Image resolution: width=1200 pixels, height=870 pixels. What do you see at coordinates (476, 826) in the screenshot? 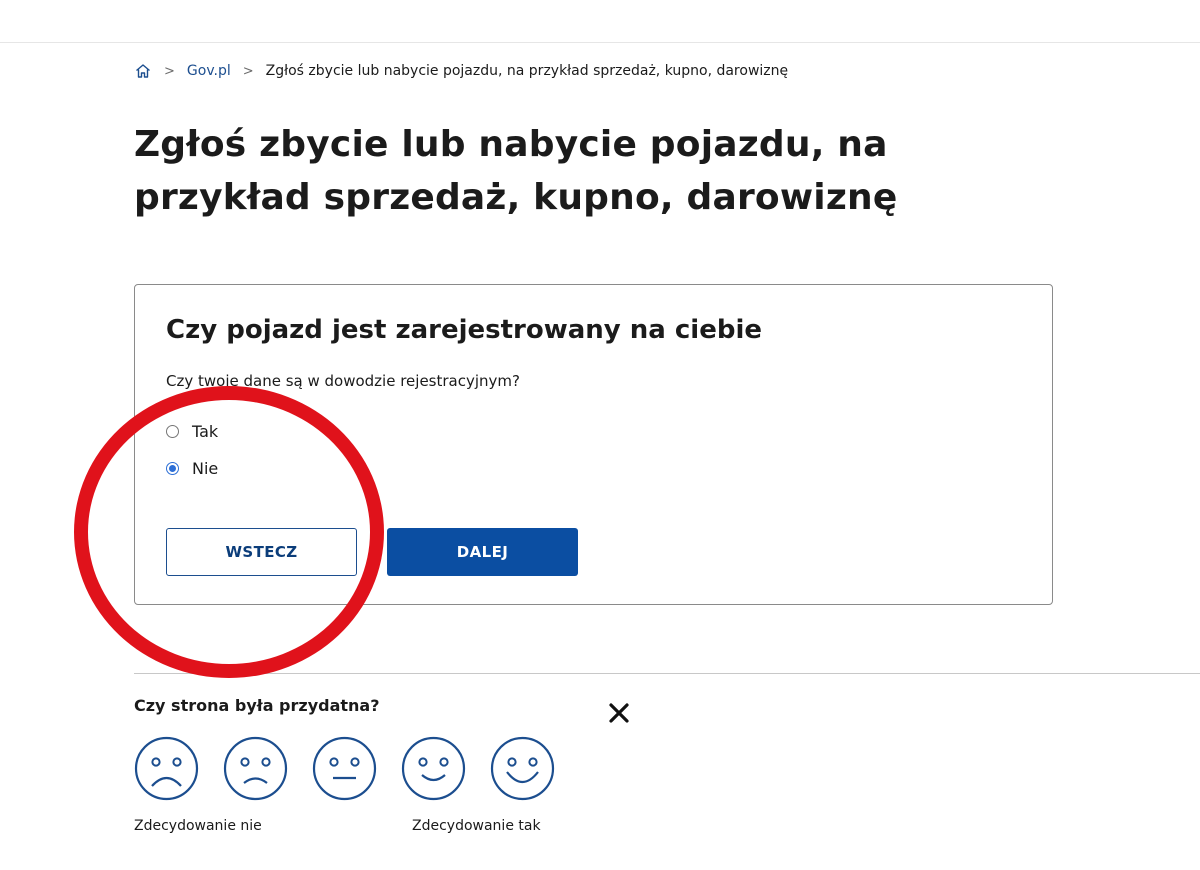
I see `feedback-label-yes: Zdecydowanie tak` at bounding box center [476, 826].